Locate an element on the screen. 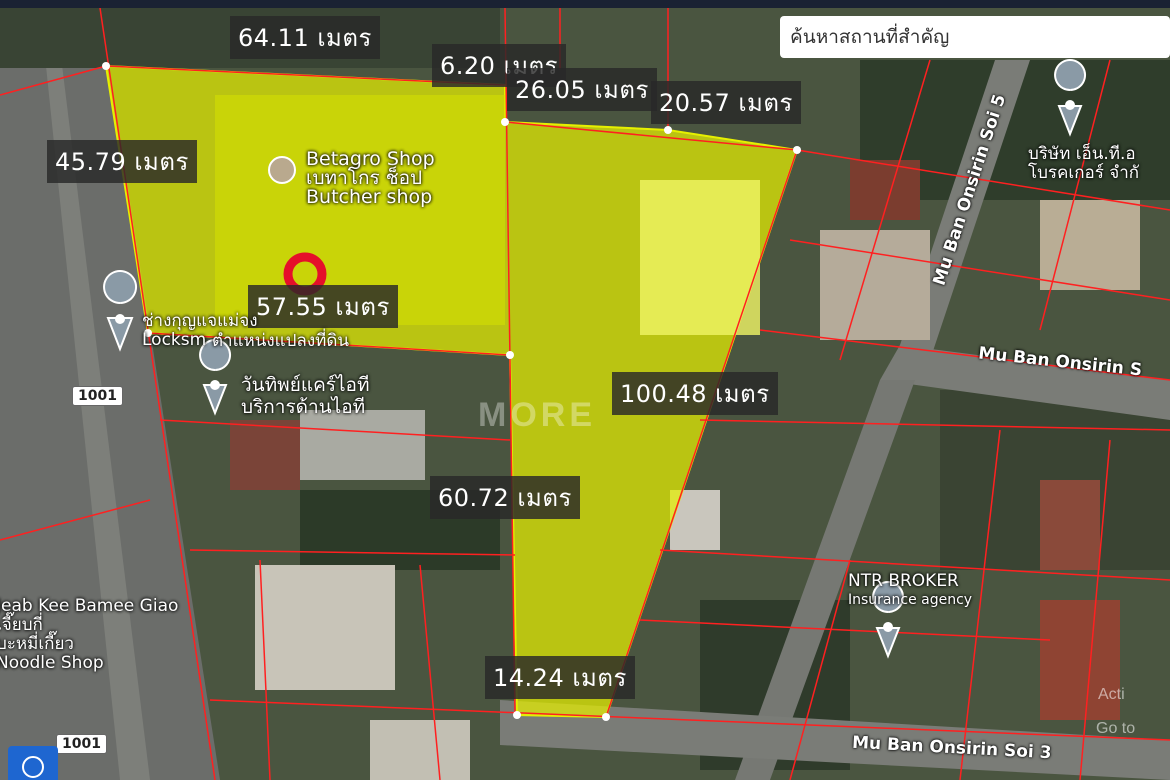  watermark: MORE is located at coordinates (537, 415).